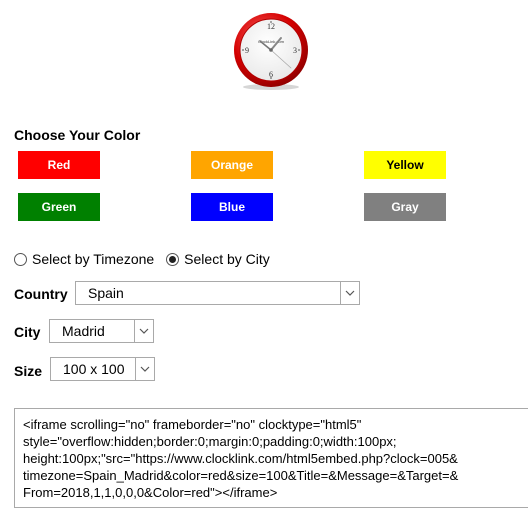  I want to click on radio-select-by-city, so click(173, 259).